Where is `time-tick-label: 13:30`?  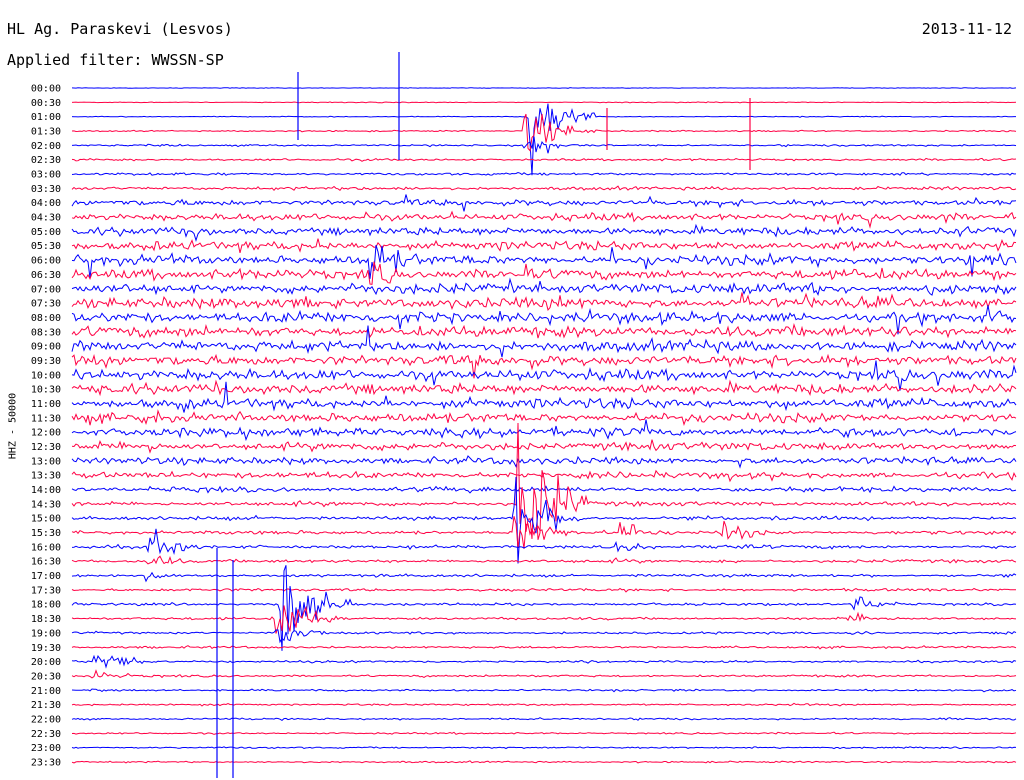 time-tick-label: 13:30 is located at coordinates (46, 476).